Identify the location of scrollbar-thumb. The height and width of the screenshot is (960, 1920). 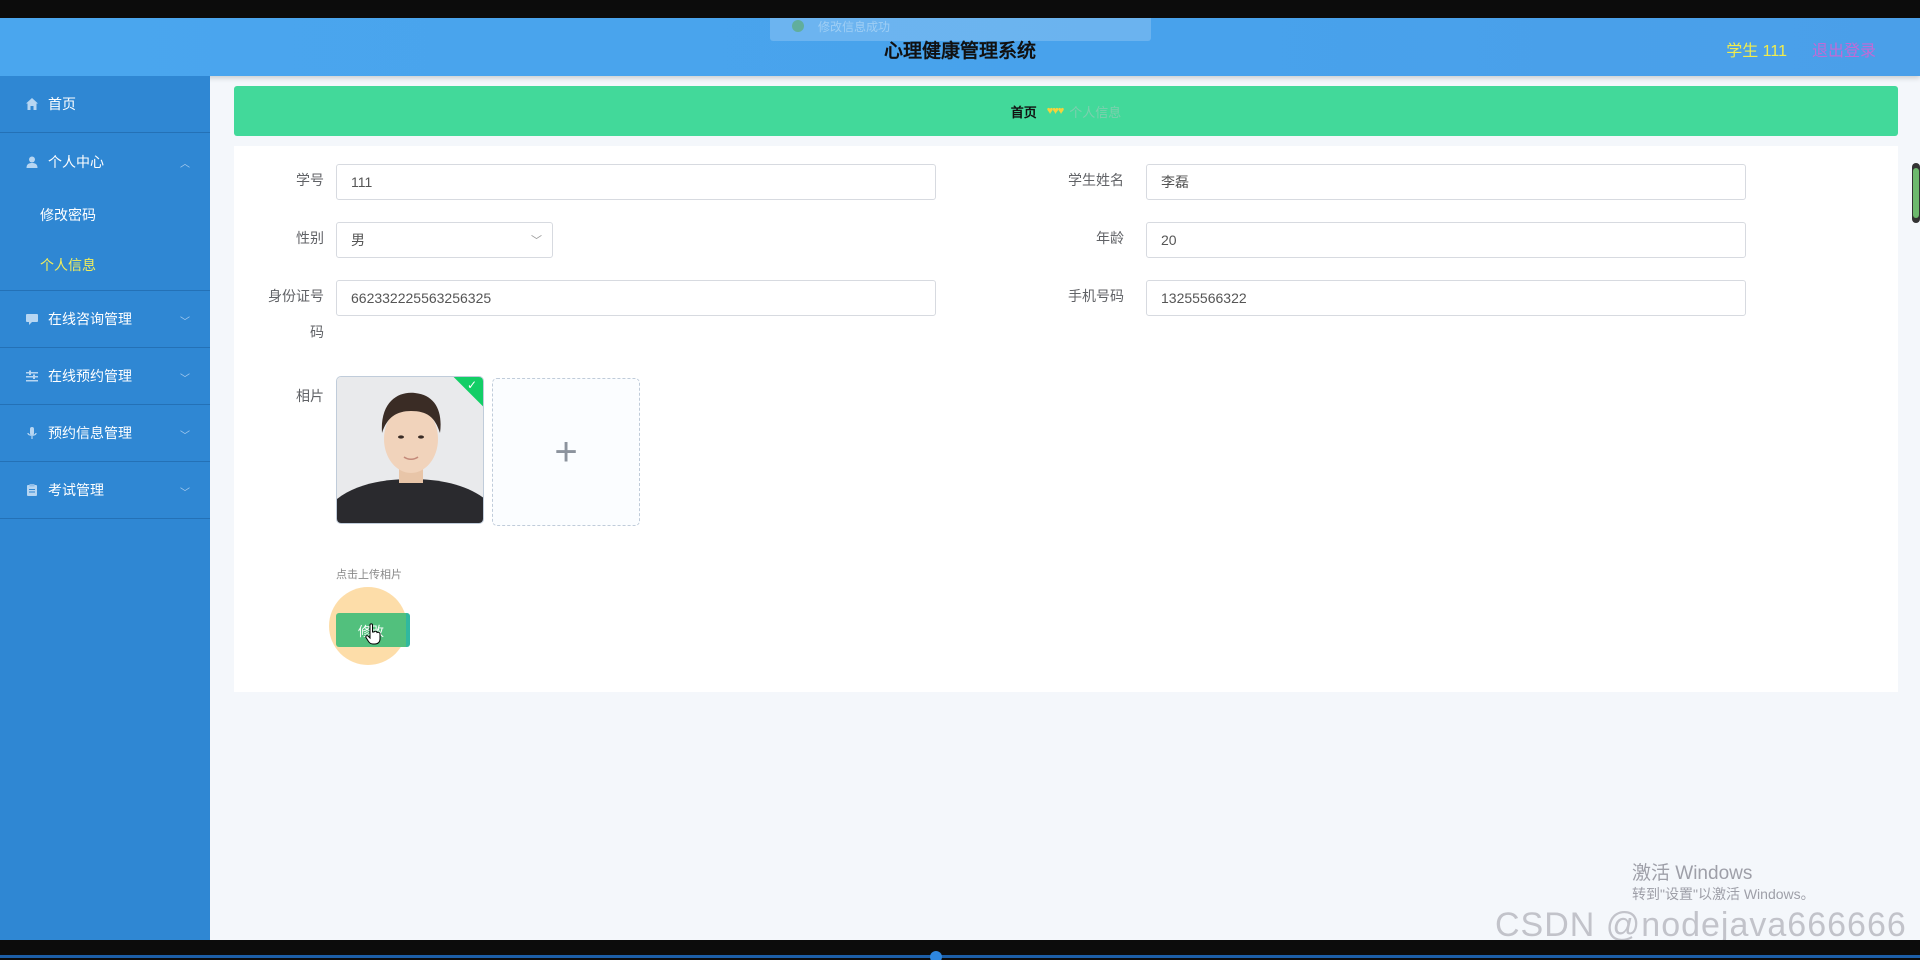
(1916, 193).